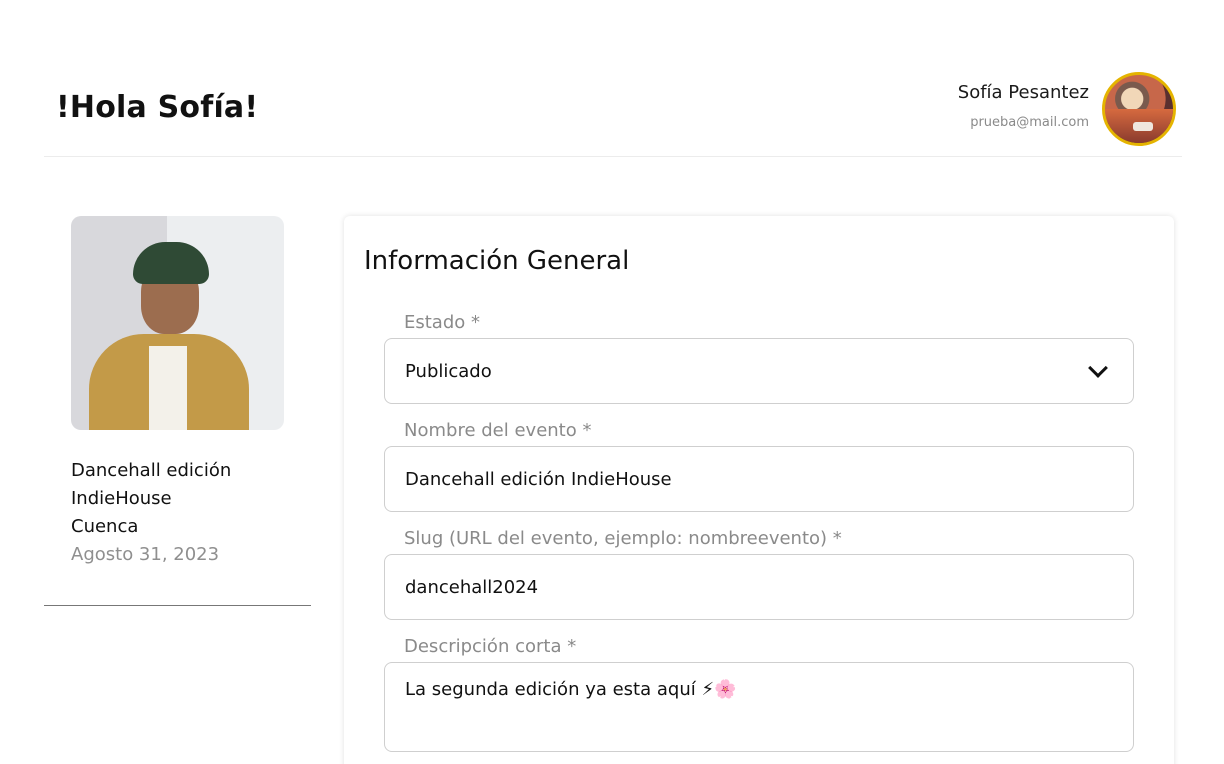  I want to click on nombre-input: Dancehall edición IndieHouse, so click(759, 479).